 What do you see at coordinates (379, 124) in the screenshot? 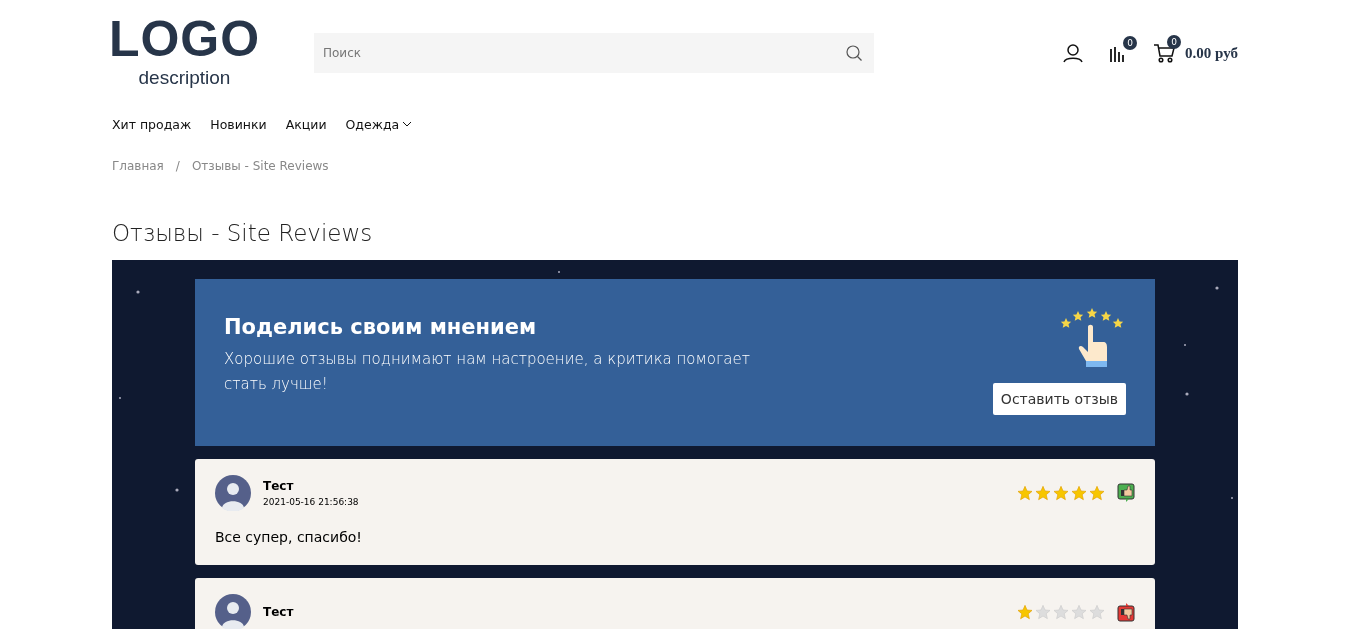
I see `nav-link: Одежда` at bounding box center [379, 124].